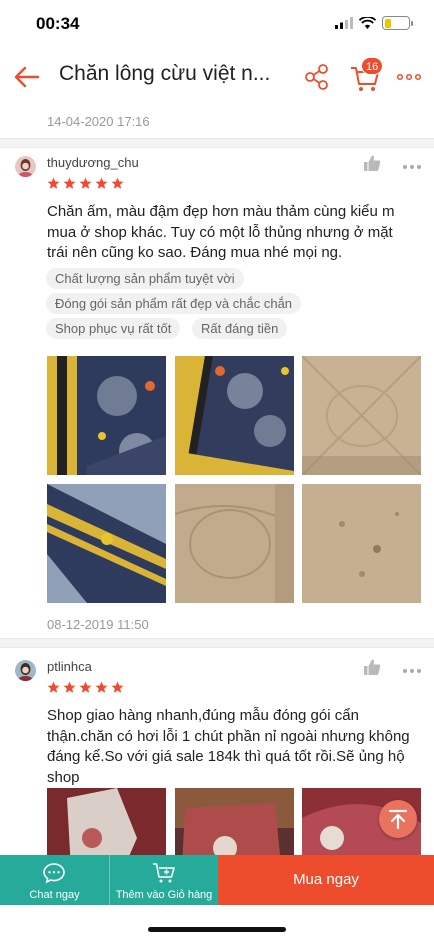 The width and height of the screenshot is (434, 941). I want to click on status-icons, so click(374, 23).